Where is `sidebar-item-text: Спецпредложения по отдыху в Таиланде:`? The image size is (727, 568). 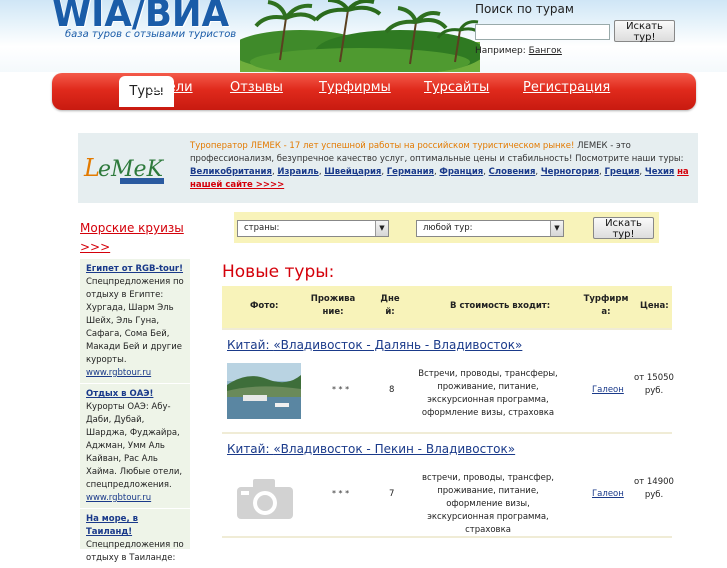 sidebar-item-text: Спецпредложения по отдыху в Таиланде: is located at coordinates (135, 551).